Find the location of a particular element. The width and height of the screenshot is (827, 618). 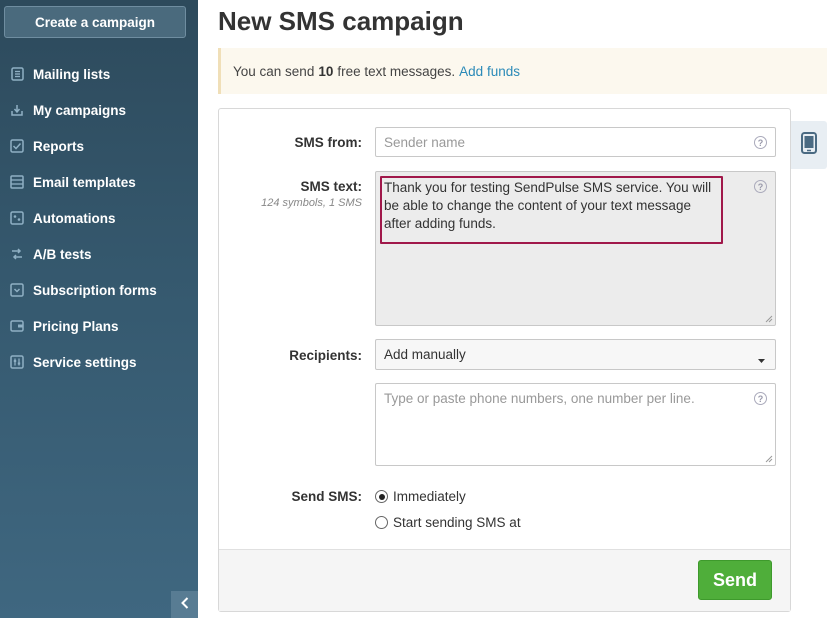

sms-text-meta: 124 symbols, 1 SMS is located at coordinates (311, 203).